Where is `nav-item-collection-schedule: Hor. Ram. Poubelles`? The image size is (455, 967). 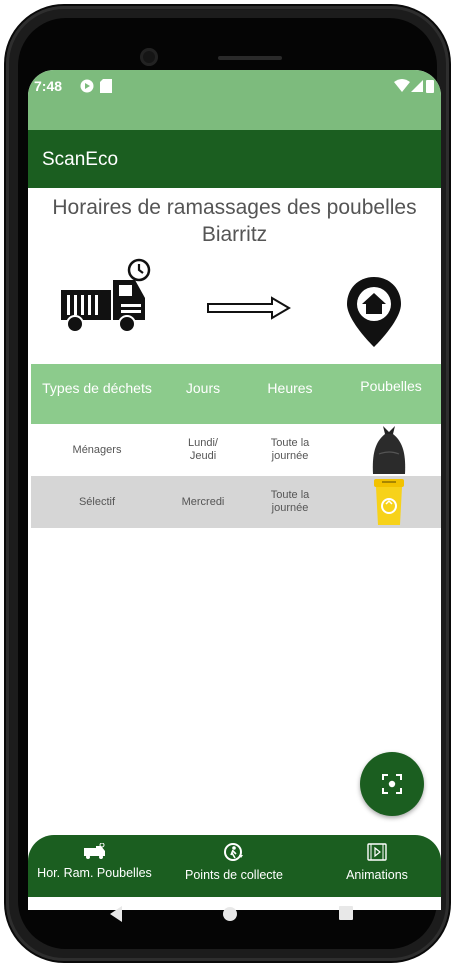 nav-item-collection-schedule: Hor. Ram. Poubelles is located at coordinates (94, 861).